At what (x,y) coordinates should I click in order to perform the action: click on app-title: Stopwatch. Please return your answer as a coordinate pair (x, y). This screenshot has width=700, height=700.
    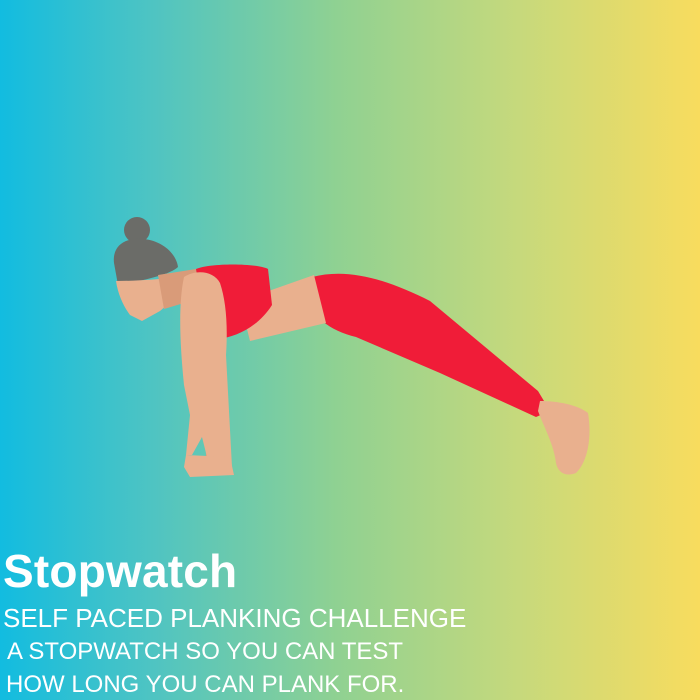
    Looking at the image, I should click on (120, 571).